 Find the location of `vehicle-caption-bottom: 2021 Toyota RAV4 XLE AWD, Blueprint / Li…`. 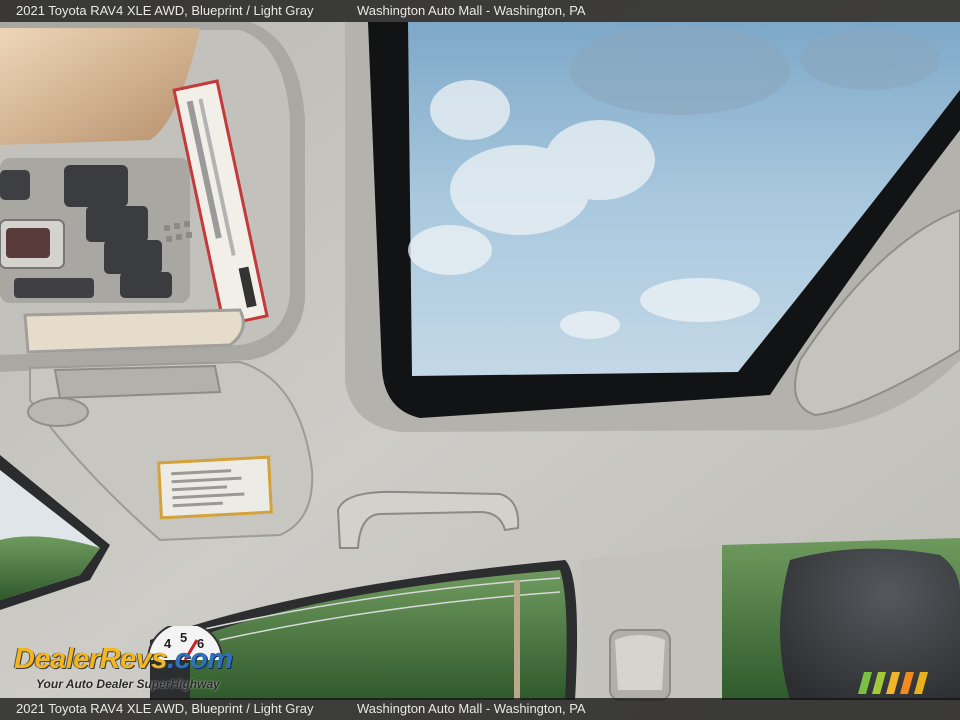

vehicle-caption-bottom: 2021 Toyota RAV4 XLE AWD, Blueprint / Li… is located at coordinates (165, 708).